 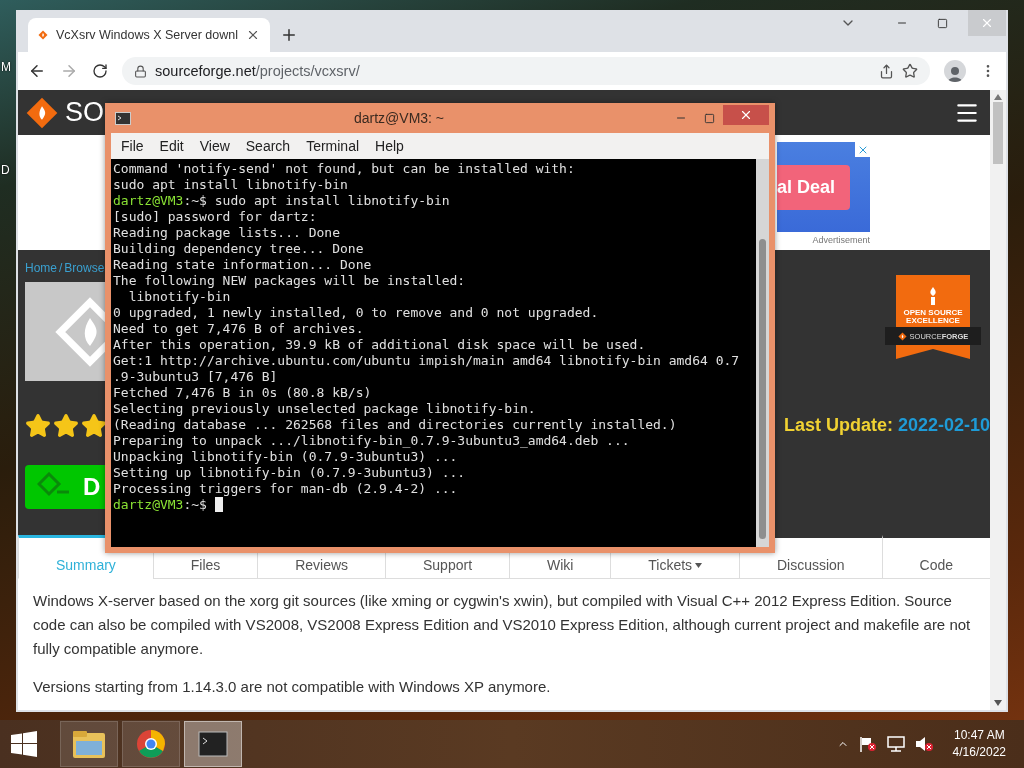 What do you see at coordinates (943, 425) in the screenshot?
I see `last-update-date: 2022-02-10` at bounding box center [943, 425].